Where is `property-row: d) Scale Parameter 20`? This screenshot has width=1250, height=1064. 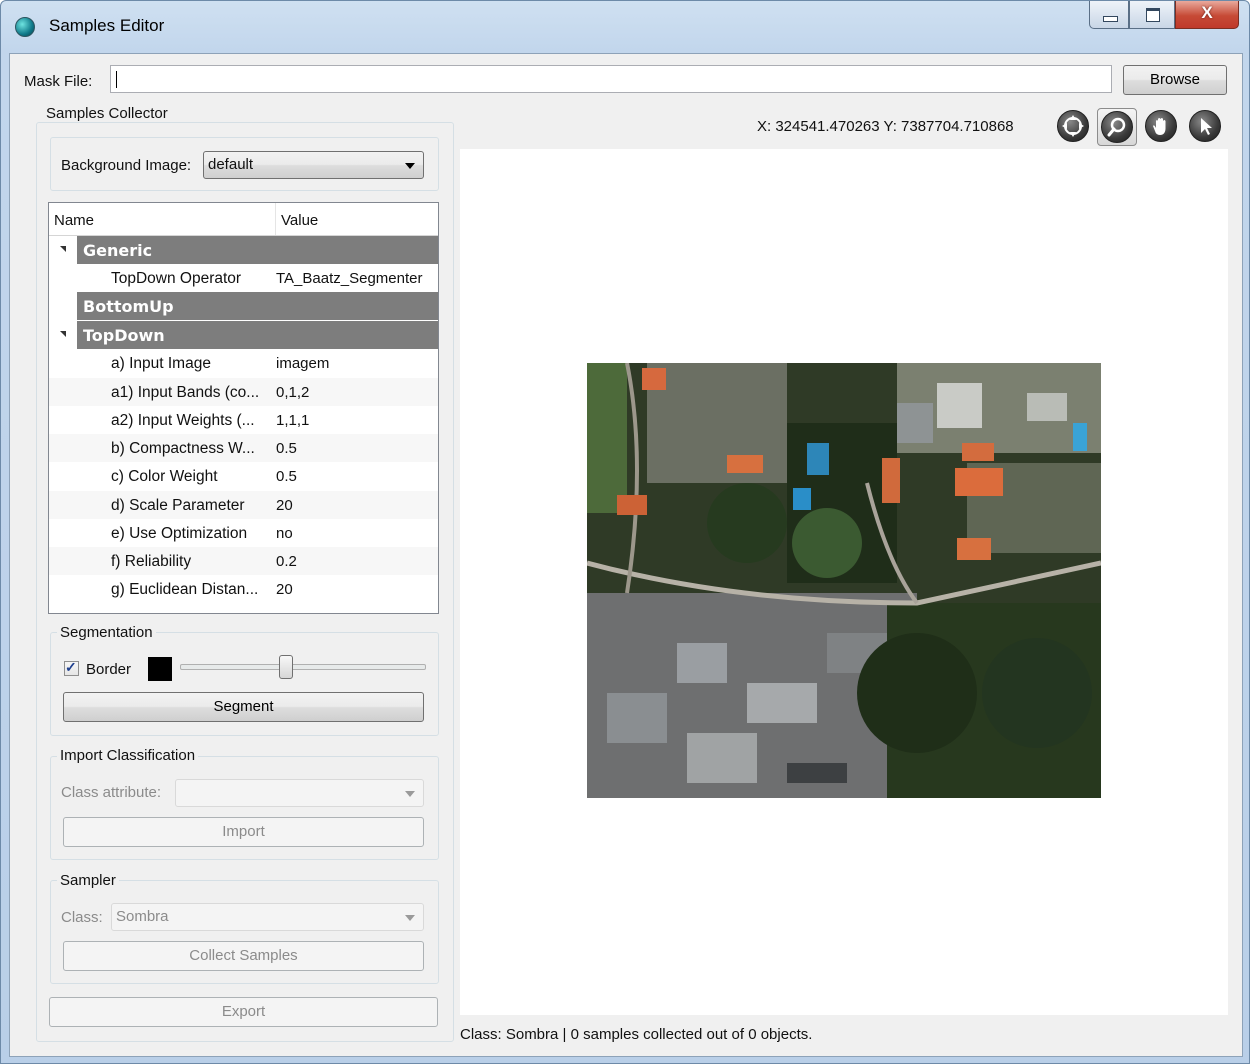
property-row: d) Scale Parameter 20 is located at coordinates (243, 505).